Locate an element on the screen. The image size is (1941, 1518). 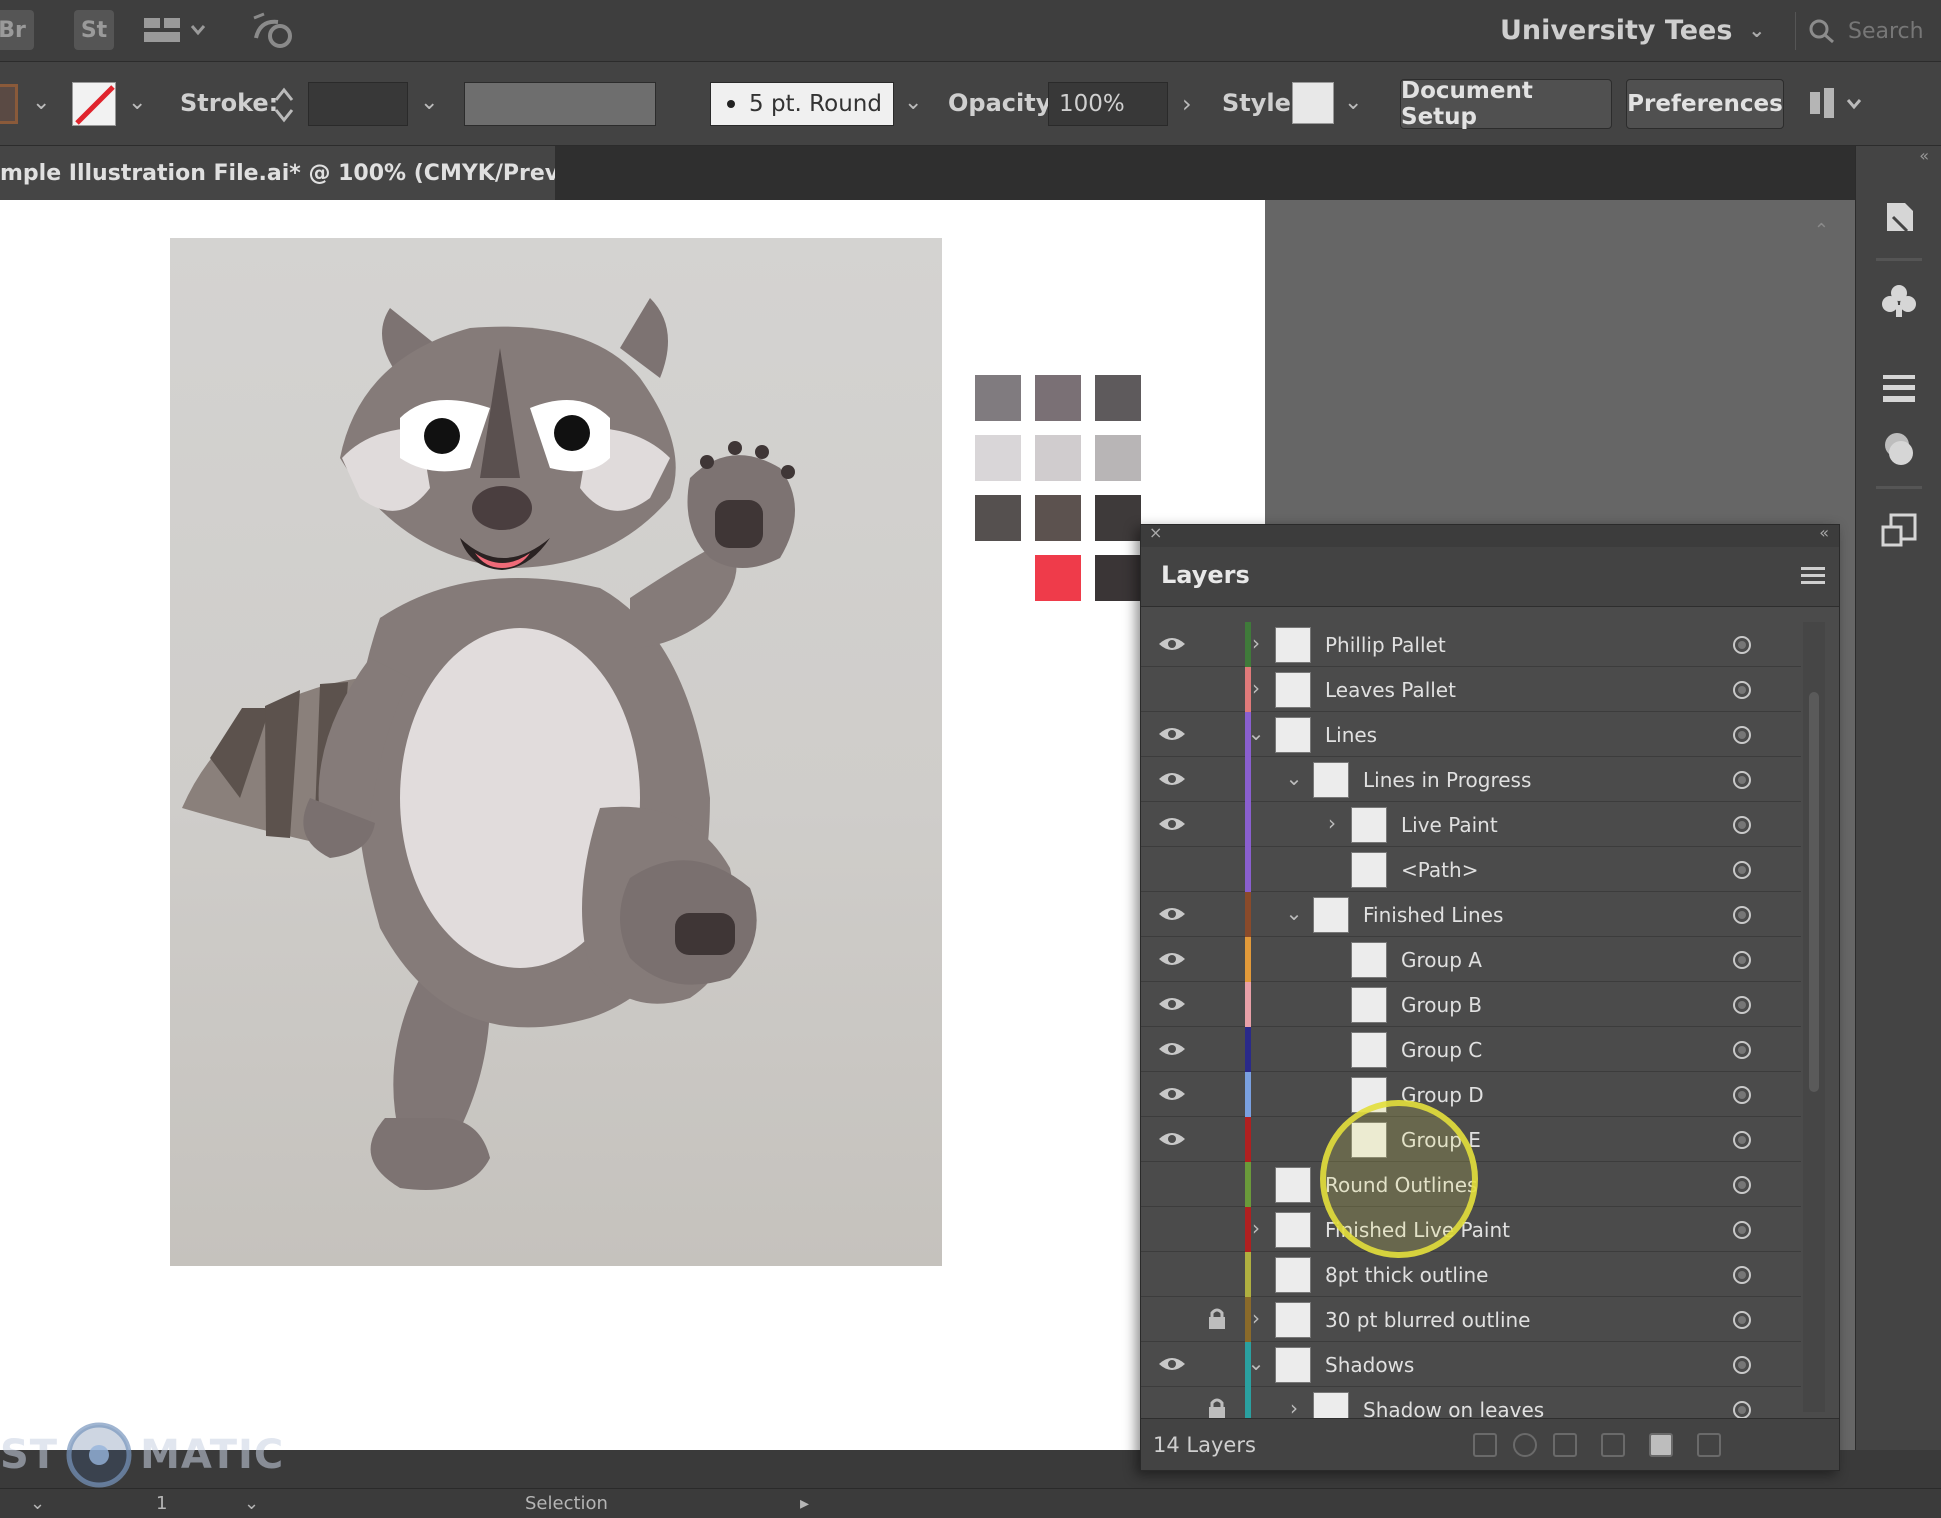
layer-row: › Phillip Pallet is located at coordinates (1471, 644).